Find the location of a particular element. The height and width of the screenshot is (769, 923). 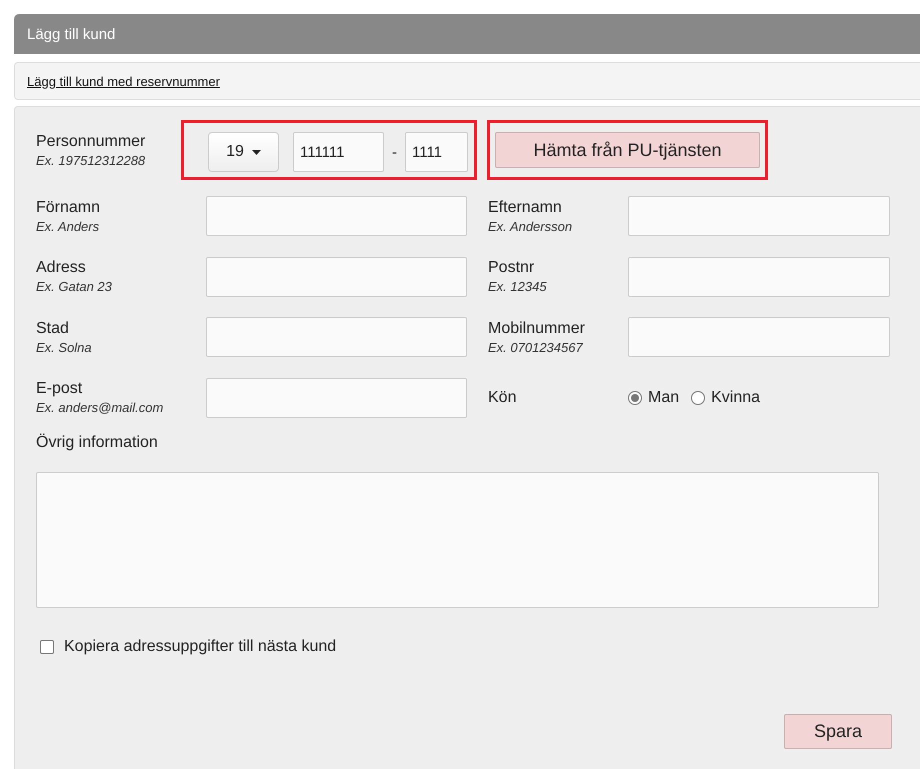

field-label: Kön is located at coordinates (503, 397).